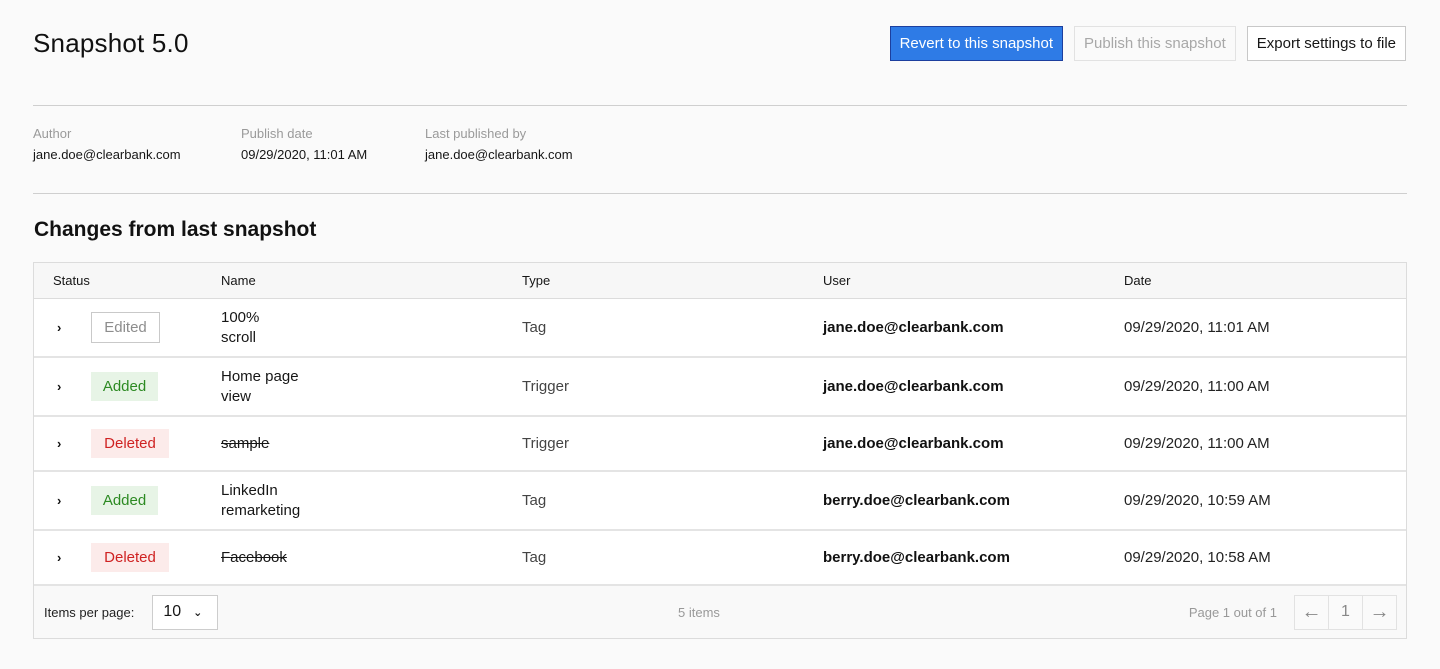 Image resolution: width=1440 pixels, height=669 pixels. What do you see at coordinates (137, 144) in the screenshot?
I see `meta-author: Author jane.doe@clearbank.com` at bounding box center [137, 144].